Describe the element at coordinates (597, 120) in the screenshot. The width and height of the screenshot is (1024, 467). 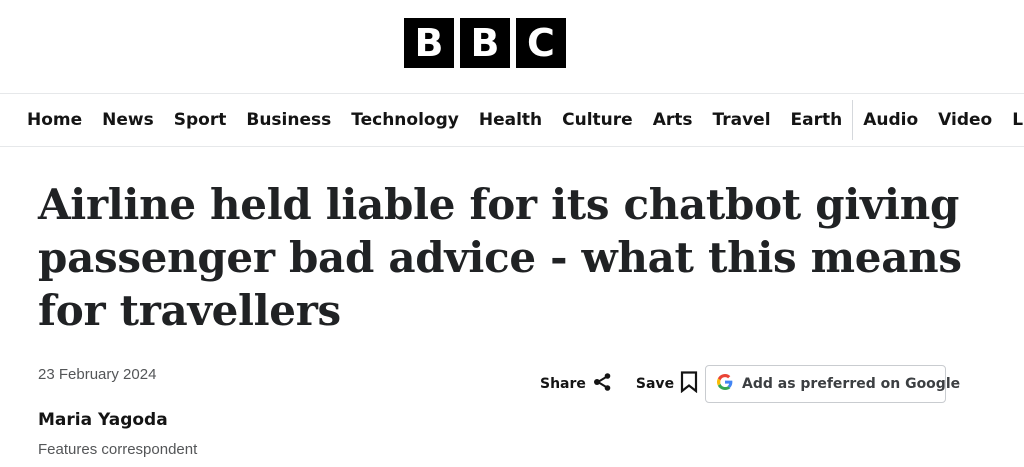
I see `nav-item-culture: Culture` at that location.